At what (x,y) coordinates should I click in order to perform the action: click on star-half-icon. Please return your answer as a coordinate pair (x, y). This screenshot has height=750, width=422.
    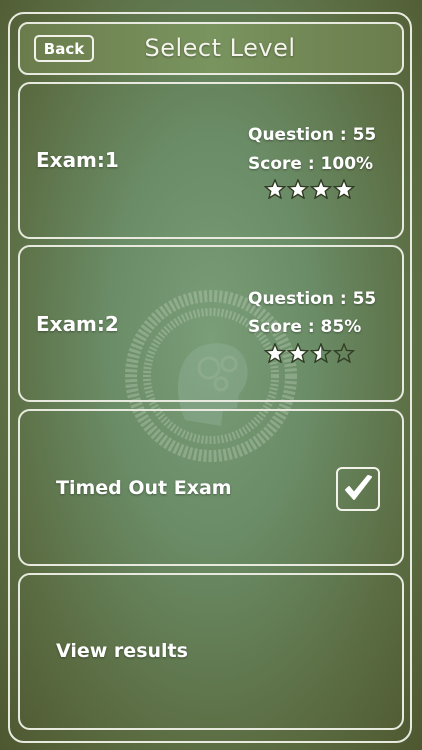
    Looking at the image, I should click on (321, 353).